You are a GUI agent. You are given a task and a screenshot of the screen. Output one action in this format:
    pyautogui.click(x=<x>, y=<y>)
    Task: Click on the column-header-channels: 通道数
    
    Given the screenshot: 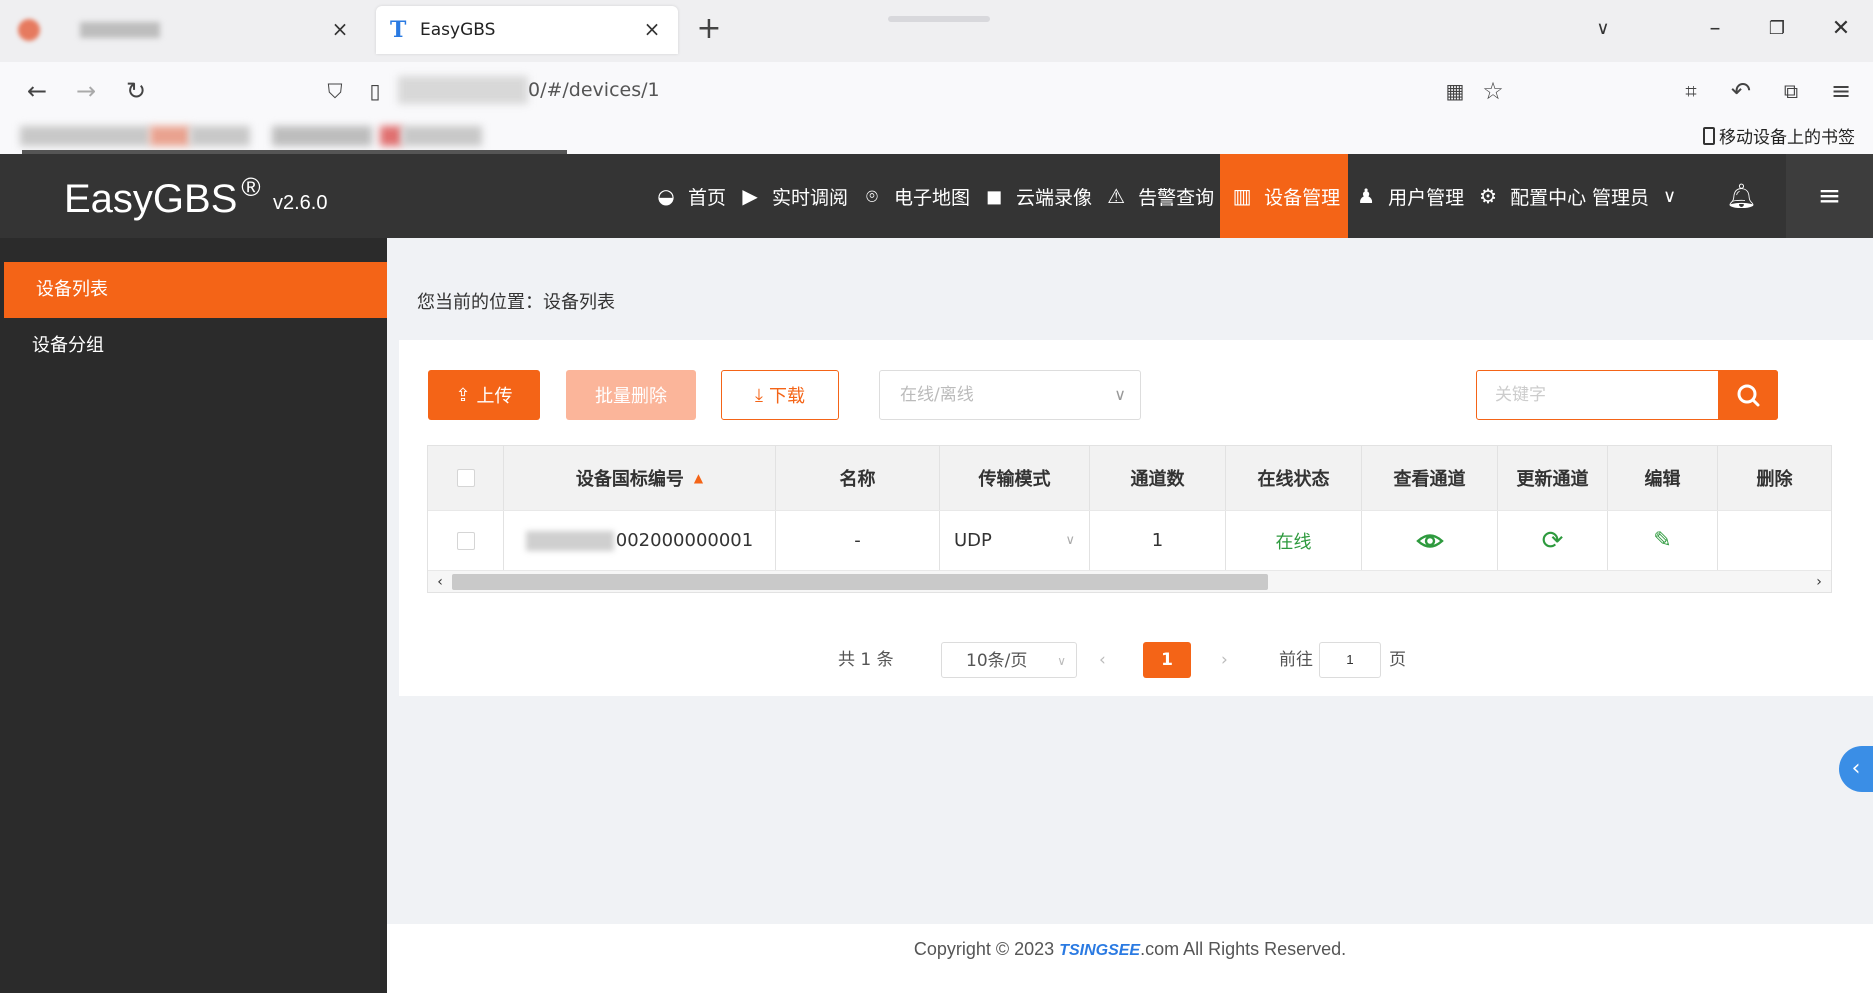 What is the action you would take?
    pyautogui.click(x=1158, y=478)
    